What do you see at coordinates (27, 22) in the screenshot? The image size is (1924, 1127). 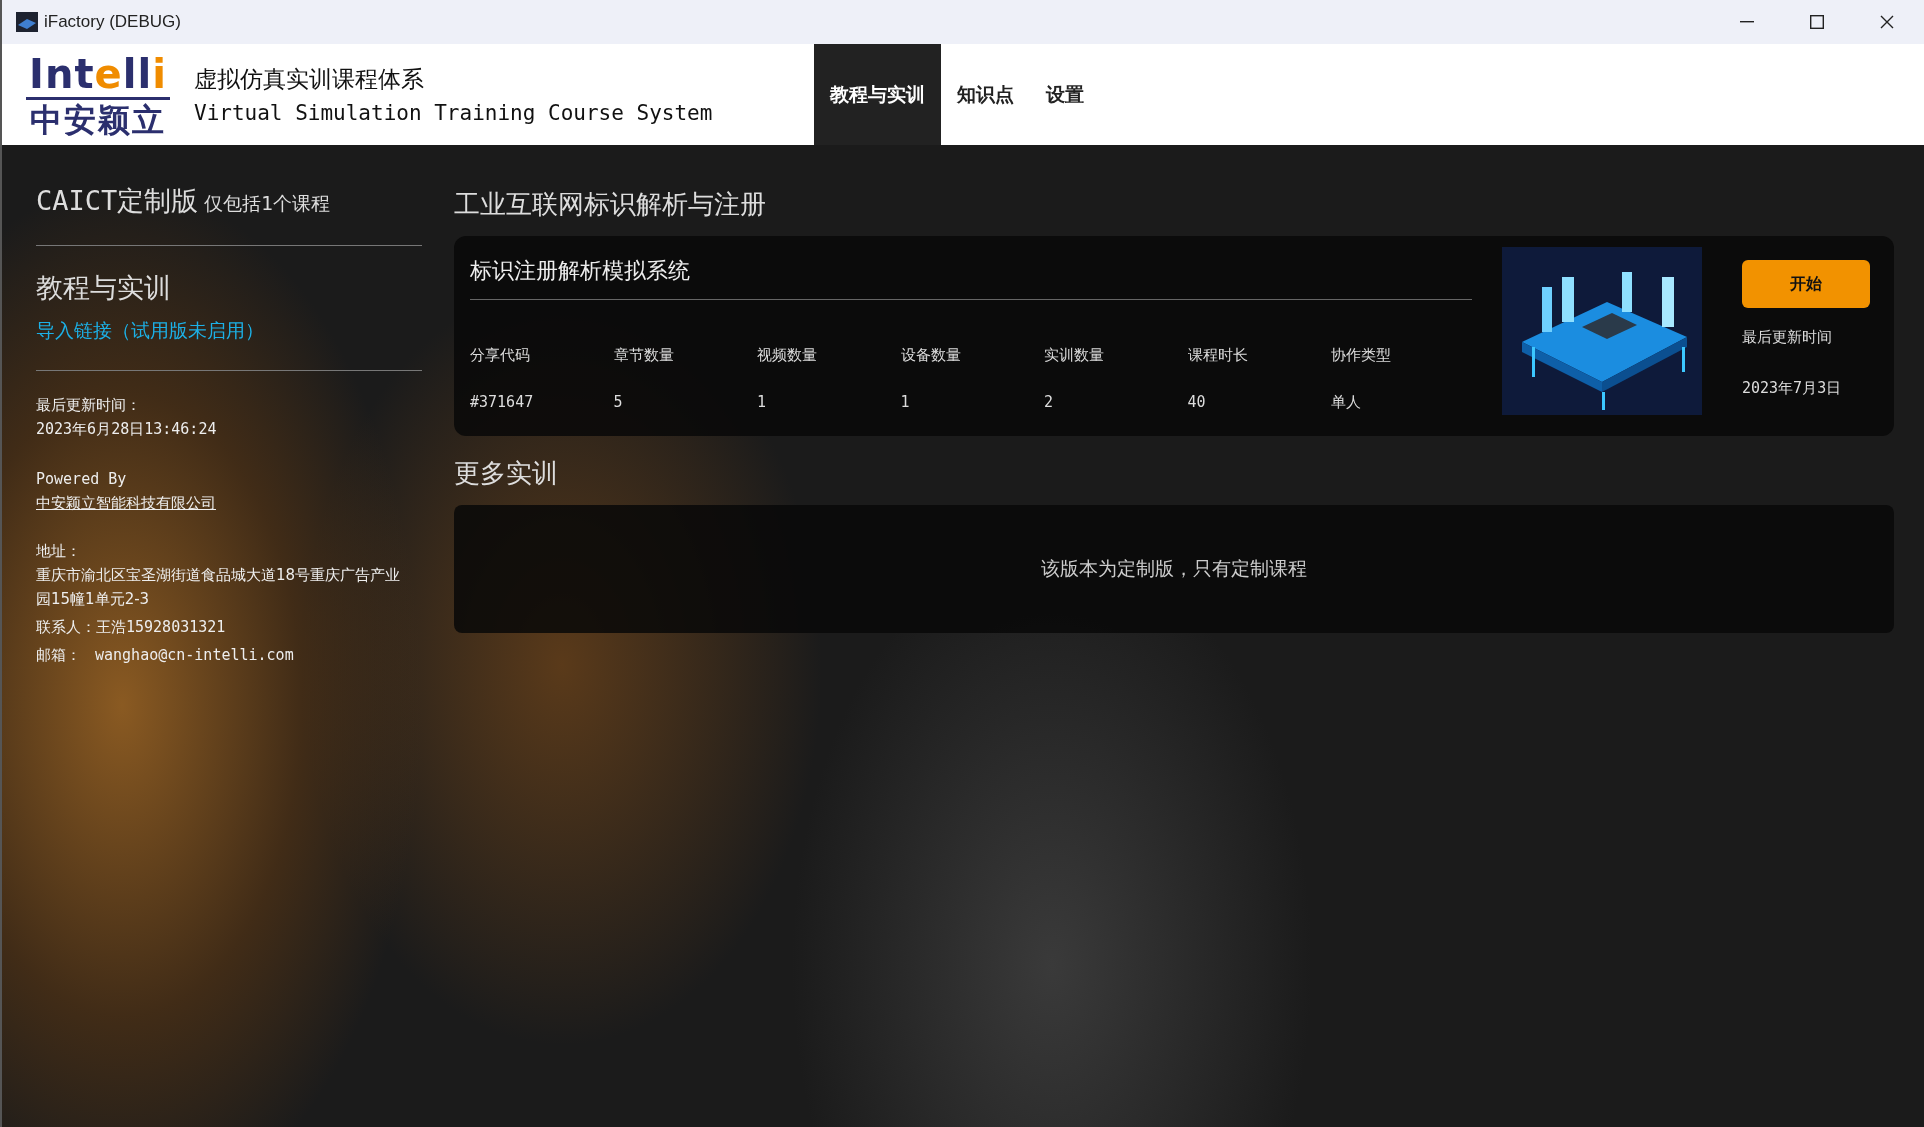 I see `app-icon` at bounding box center [27, 22].